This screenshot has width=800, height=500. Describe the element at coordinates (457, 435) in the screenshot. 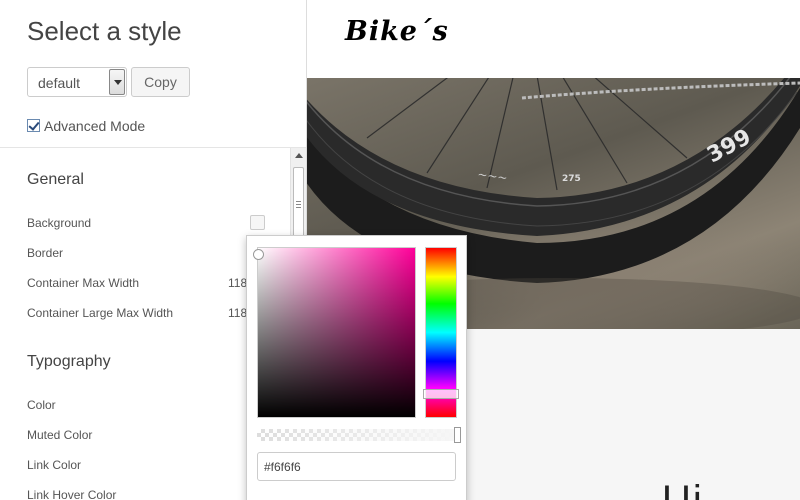

I see `alpha-handle` at that location.